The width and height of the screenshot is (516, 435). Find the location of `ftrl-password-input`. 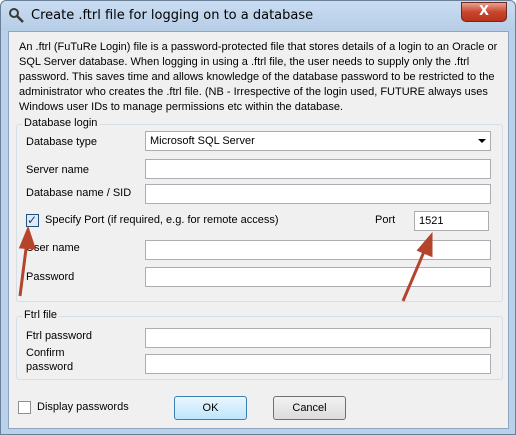

ftrl-password-input is located at coordinates (318, 338).